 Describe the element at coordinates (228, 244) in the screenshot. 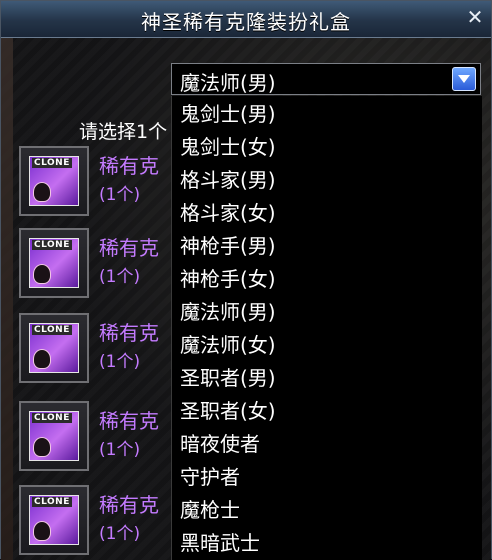

I see `dropdown-option: 神枪手(男)` at that location.